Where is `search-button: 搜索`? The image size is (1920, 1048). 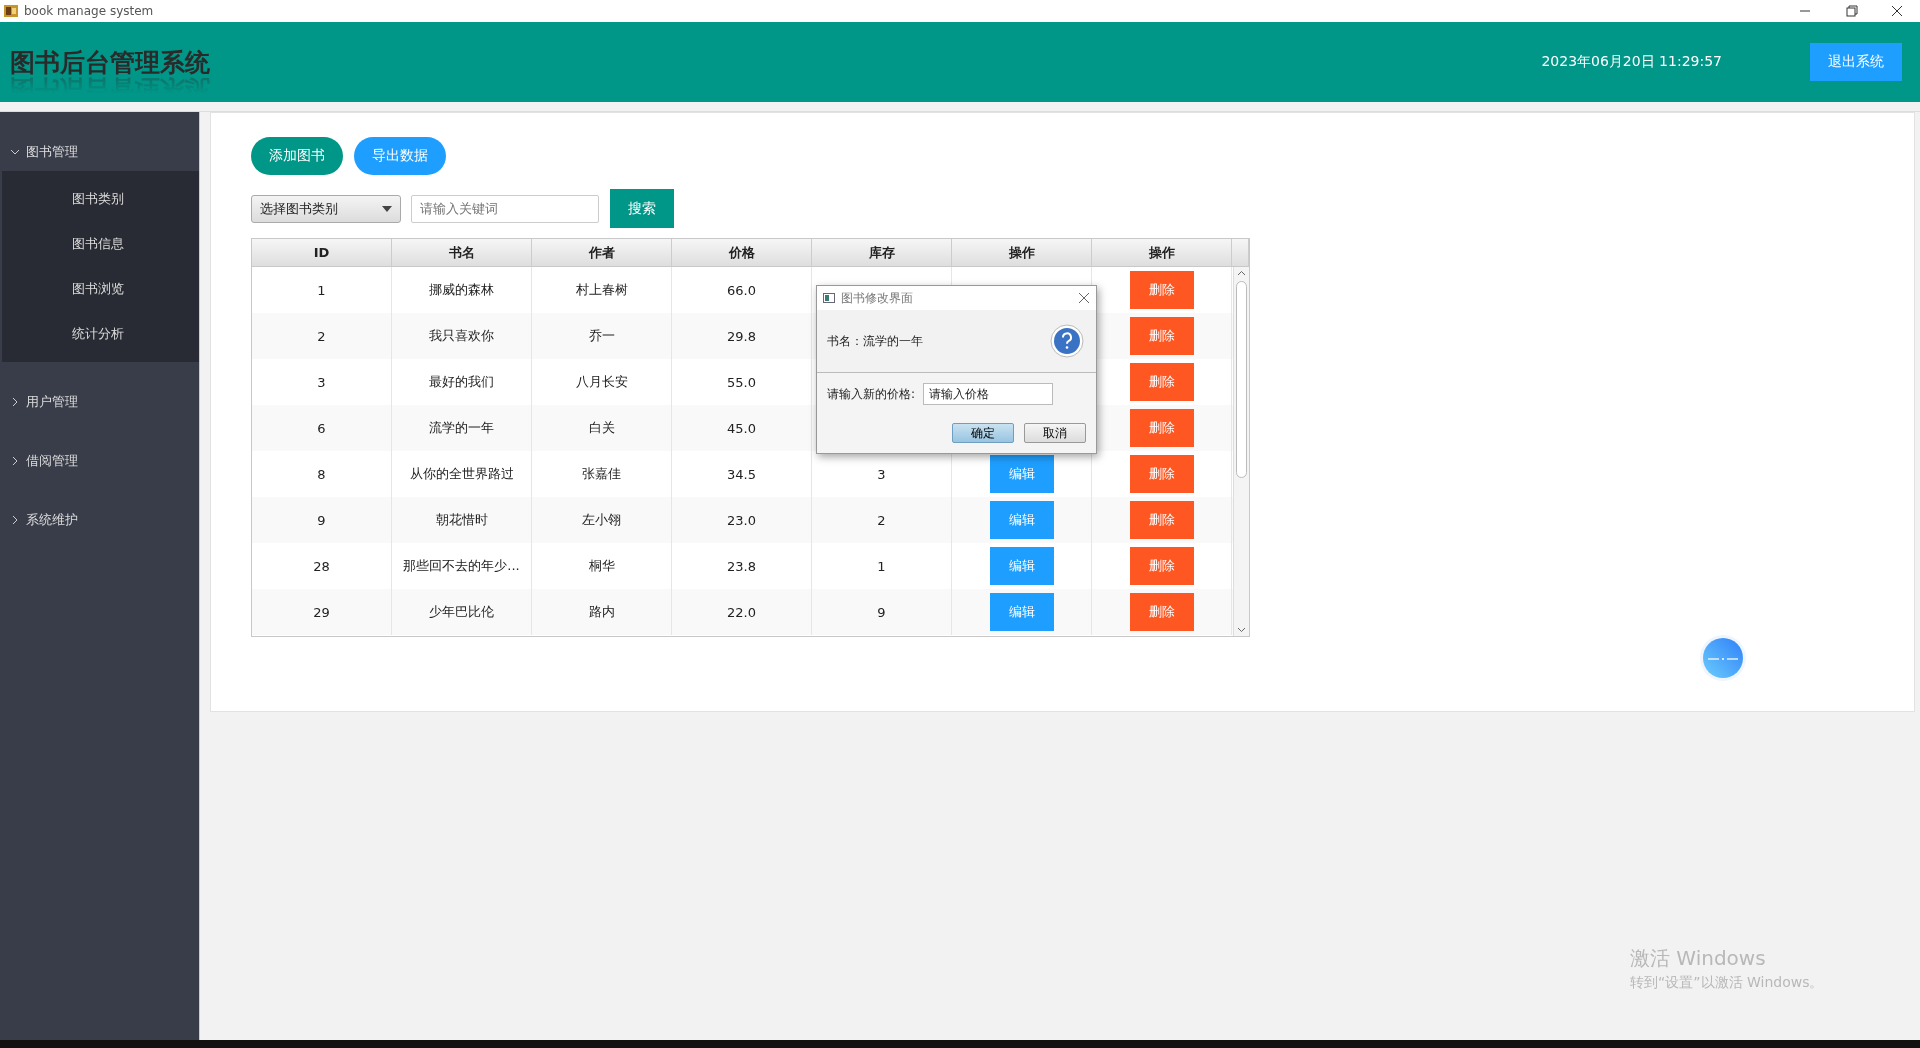
search-button: 搜索 is located at coordinates (642, 208).